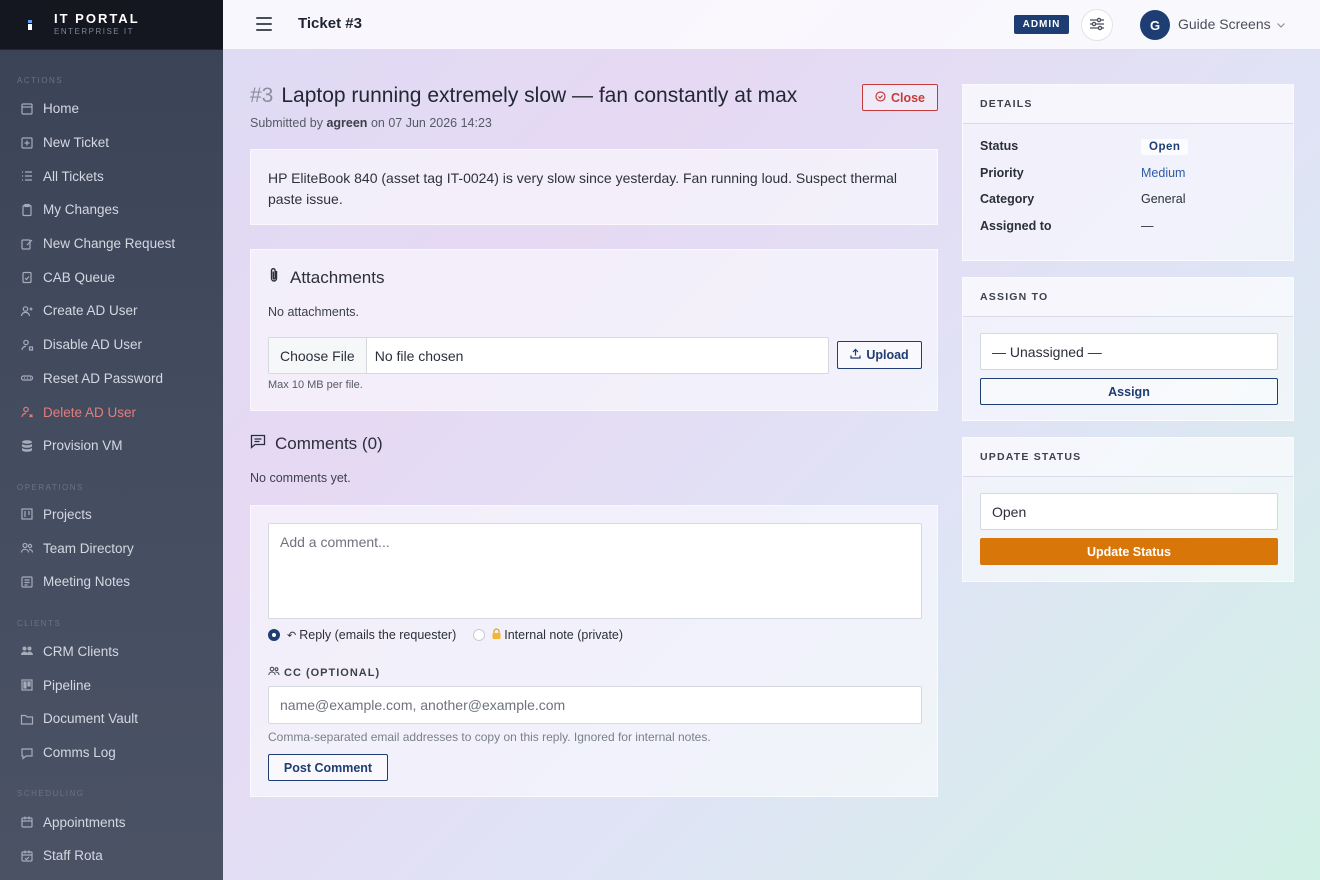 Image resolution: width=1320 pixels, height=880 pixels. I want to click on sidebar-item-disable-ad-user: Disable AD User, so click(111, 345).